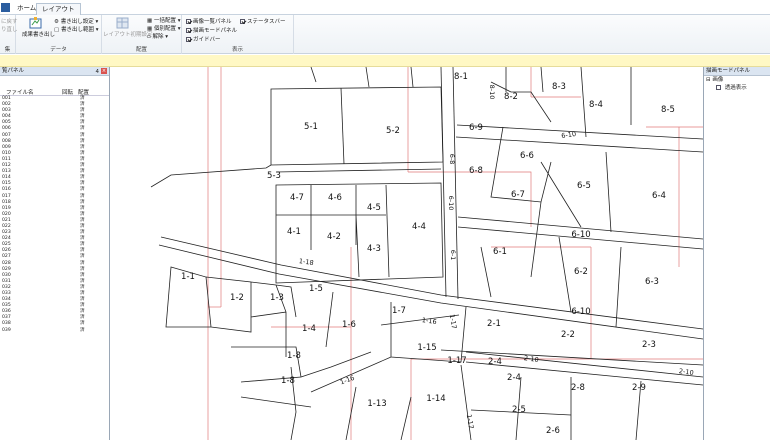 The width and height of the screenshot is (770, 440). I want to click on parcel-label: 6-8, so click(452, 159).